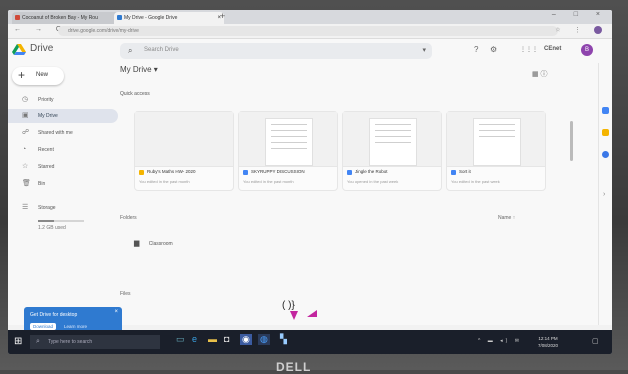  What do you see at coordinates (46, 221) in the screenshot?
I see `storage-bar-fill` at bounding box center [46, 221].